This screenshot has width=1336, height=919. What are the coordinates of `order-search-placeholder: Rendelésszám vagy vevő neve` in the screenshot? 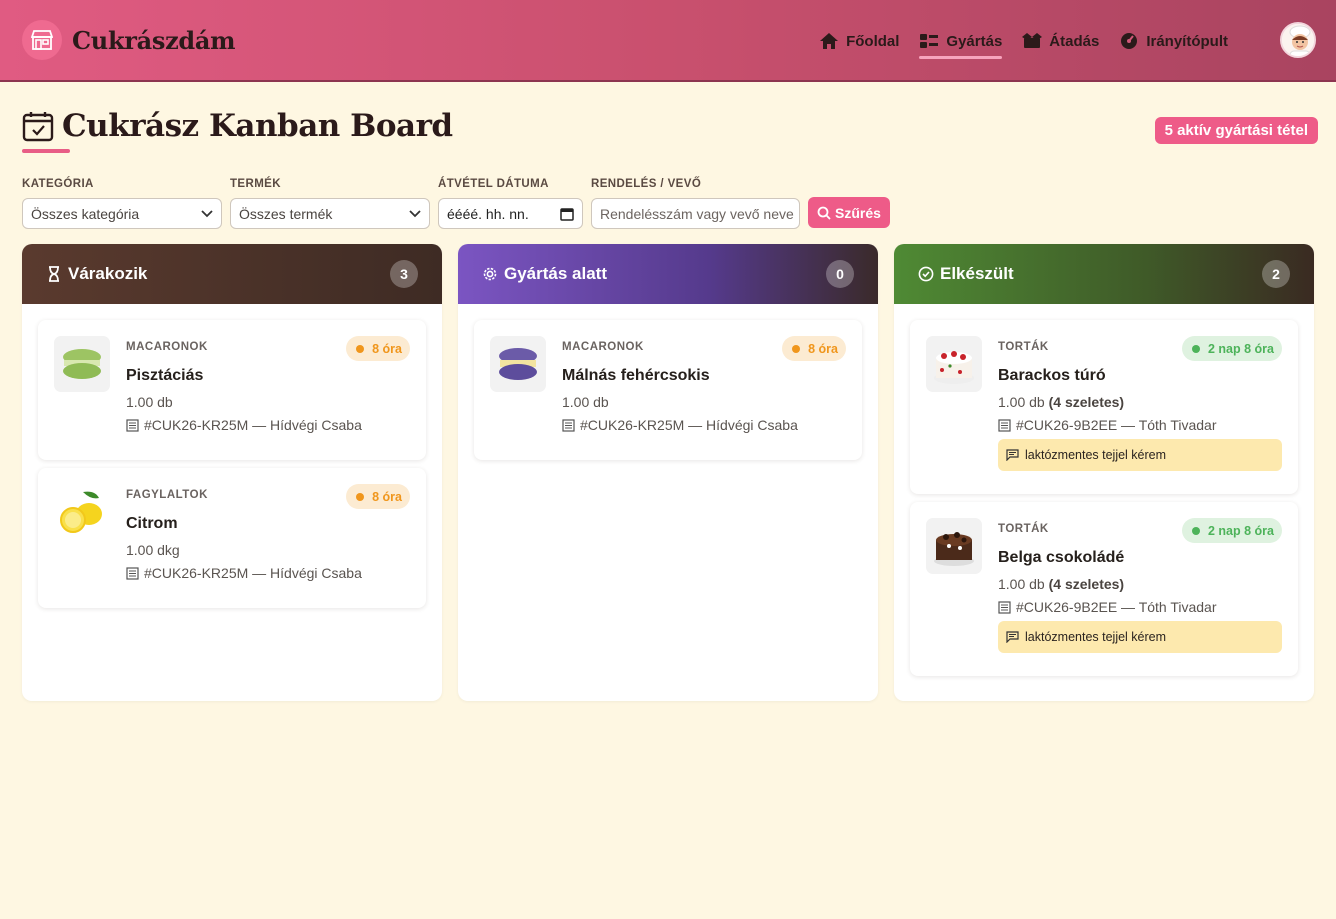 It's located at (697, 213).